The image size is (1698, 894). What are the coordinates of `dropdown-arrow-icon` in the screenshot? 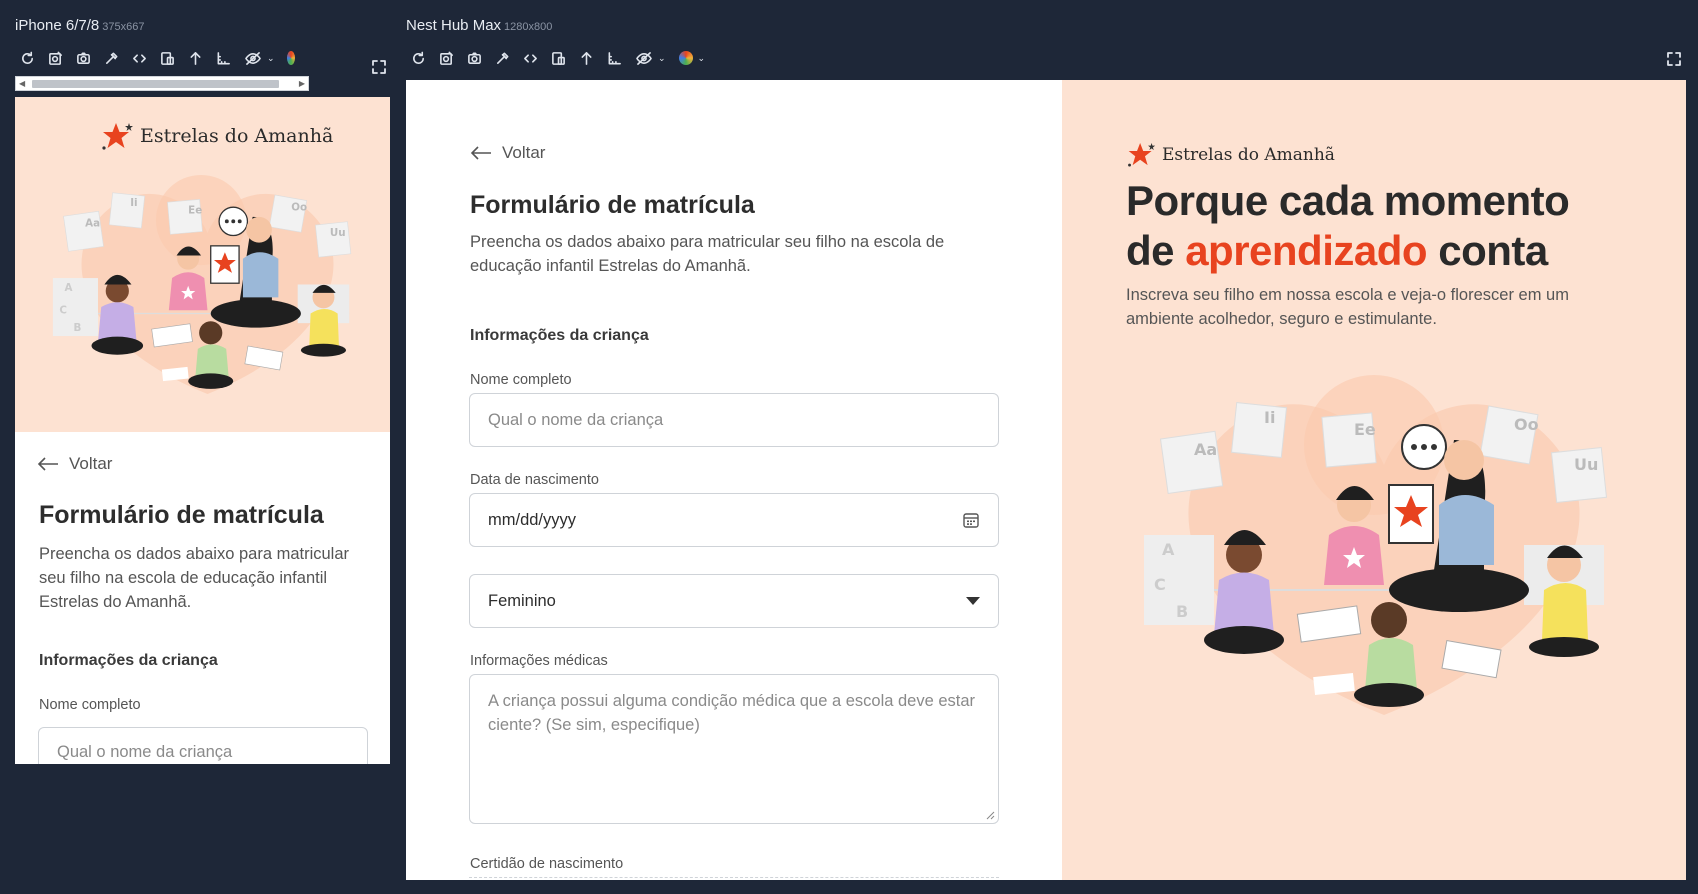 It's located at (973, 600).